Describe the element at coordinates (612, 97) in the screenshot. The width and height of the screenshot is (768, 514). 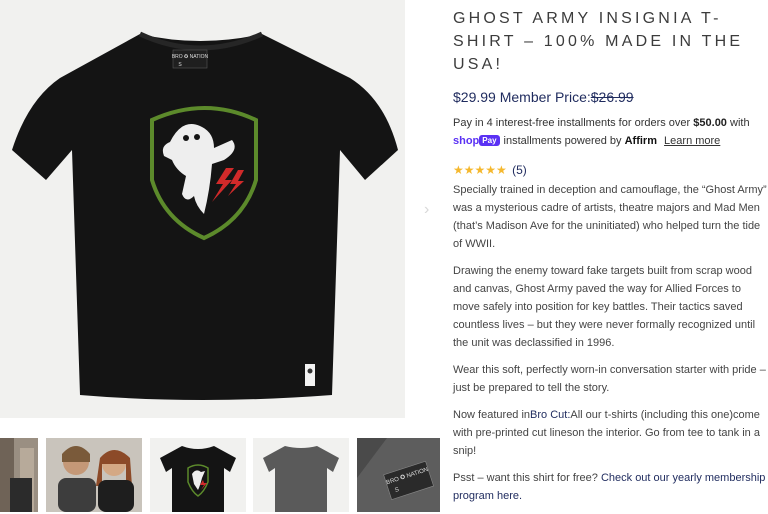
I see `original-price: $26.99` at that location.